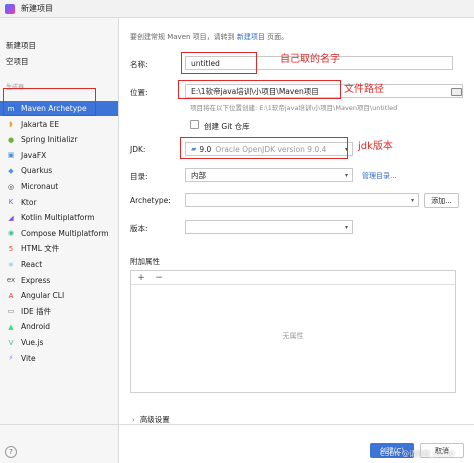  Describe the element at coordinates (251, 37) in the screenshot. I see `new-project-link: 新建项目` at that location.